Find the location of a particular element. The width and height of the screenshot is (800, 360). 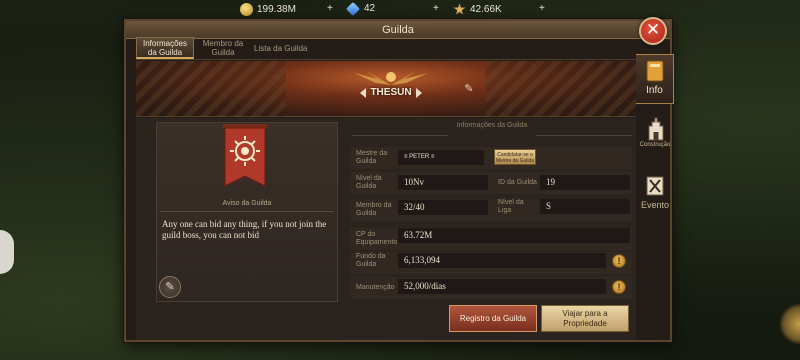

banner-ornament-right is located at coordinates (561, 89).